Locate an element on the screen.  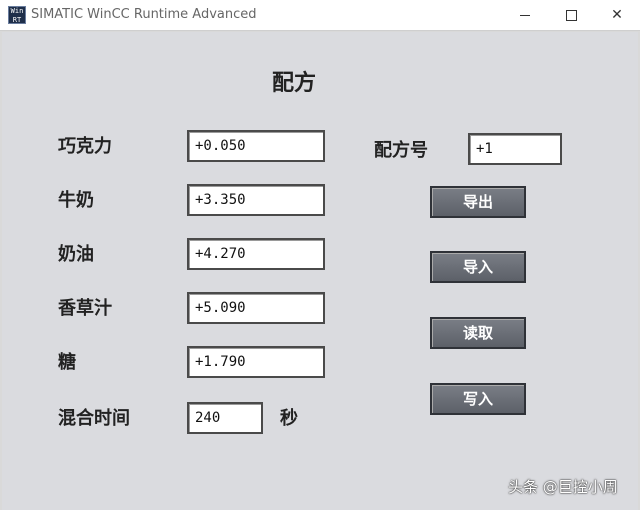
import-button: 导入 is located at coordinates (478, 267).